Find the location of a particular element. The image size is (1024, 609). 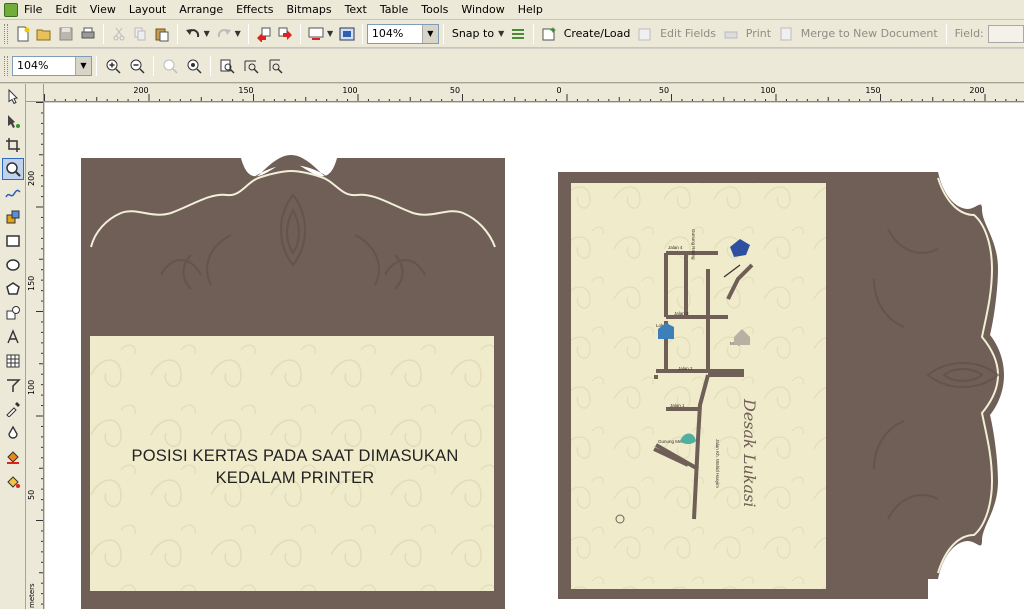

property-zoom-combo: 104% ▼ is located at coordinates (52, 65).